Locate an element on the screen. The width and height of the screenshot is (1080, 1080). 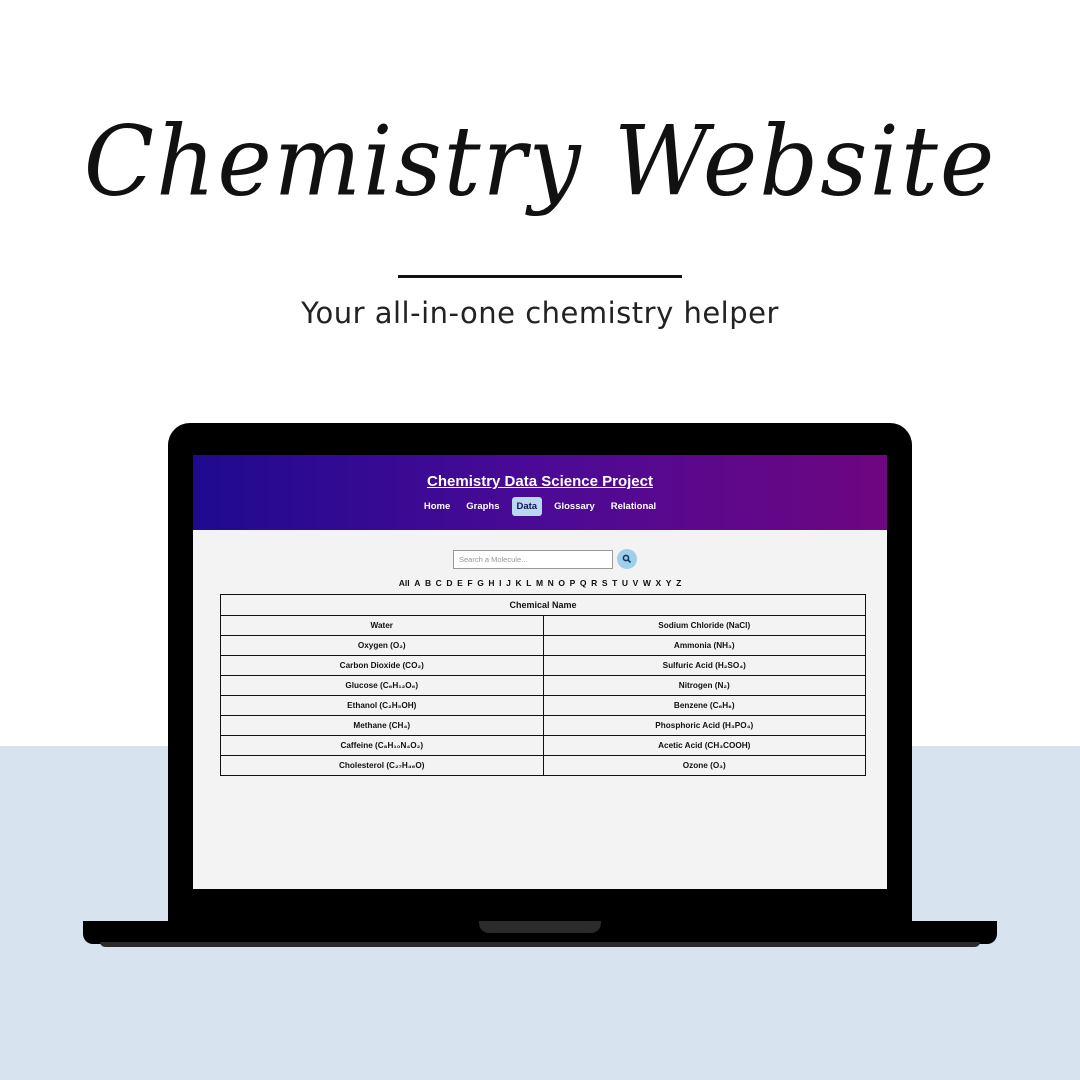
table-row: Glucose (C₆H₁₂O₆) Nitrogen (N₂) is located at coordinates (543, 685).